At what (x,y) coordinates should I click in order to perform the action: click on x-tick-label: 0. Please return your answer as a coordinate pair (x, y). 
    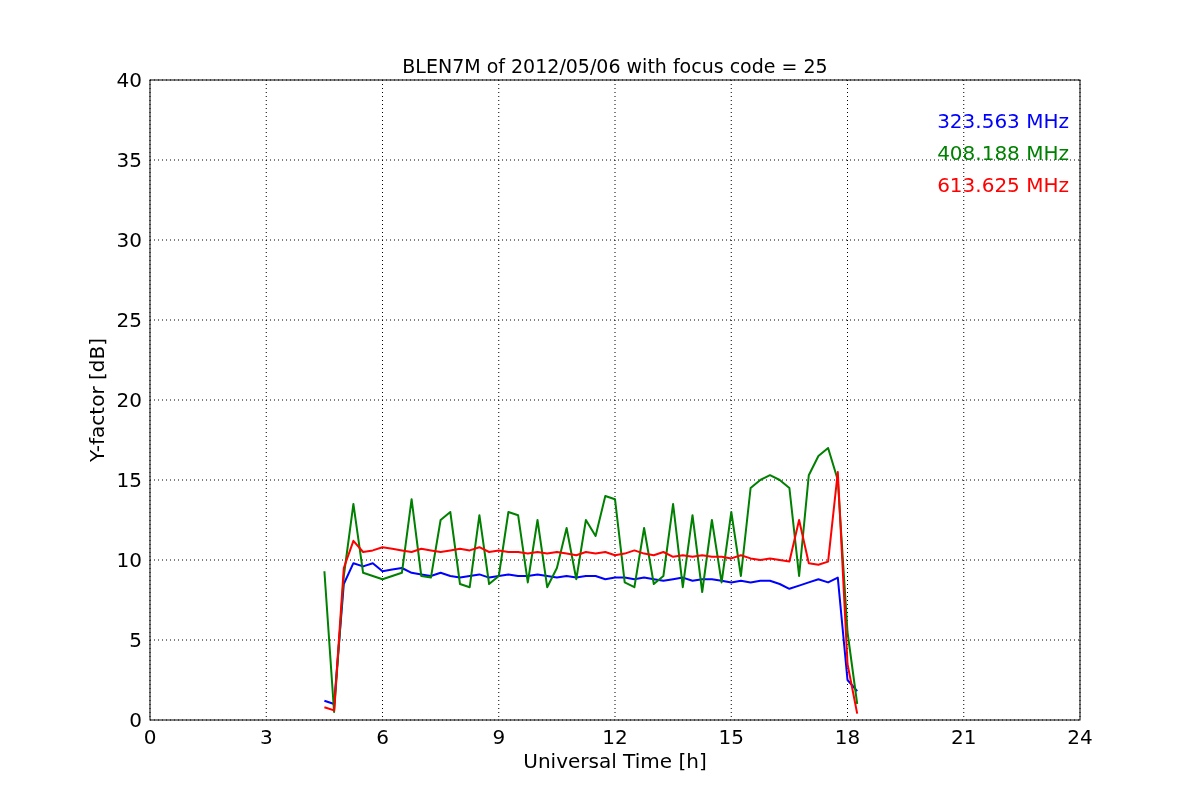
    Looking at the image, I should click on (150, 737).